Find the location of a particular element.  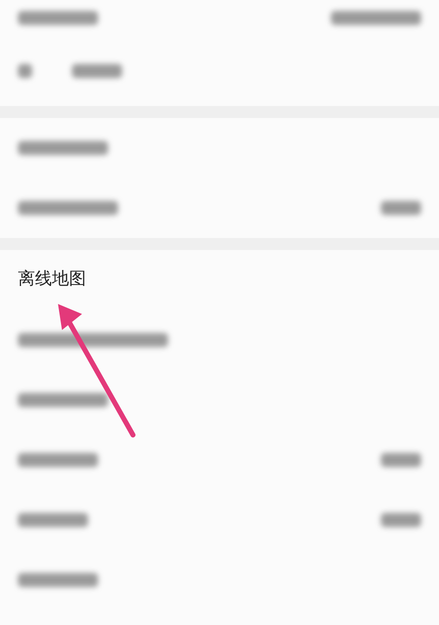

menu-item-label: 离线地图 is located at coordinates (52, 280).